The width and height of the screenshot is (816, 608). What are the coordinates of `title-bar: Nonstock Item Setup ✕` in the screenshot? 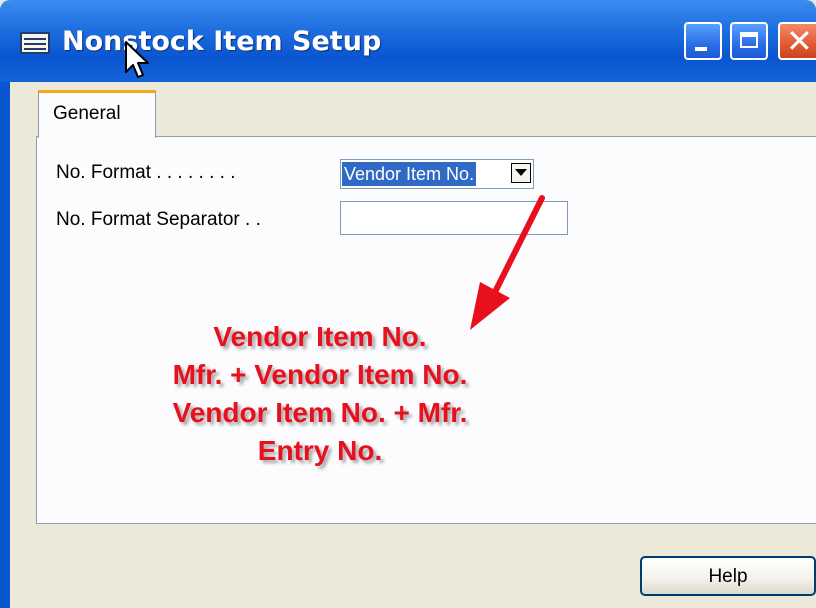 It's located at (408, 41).